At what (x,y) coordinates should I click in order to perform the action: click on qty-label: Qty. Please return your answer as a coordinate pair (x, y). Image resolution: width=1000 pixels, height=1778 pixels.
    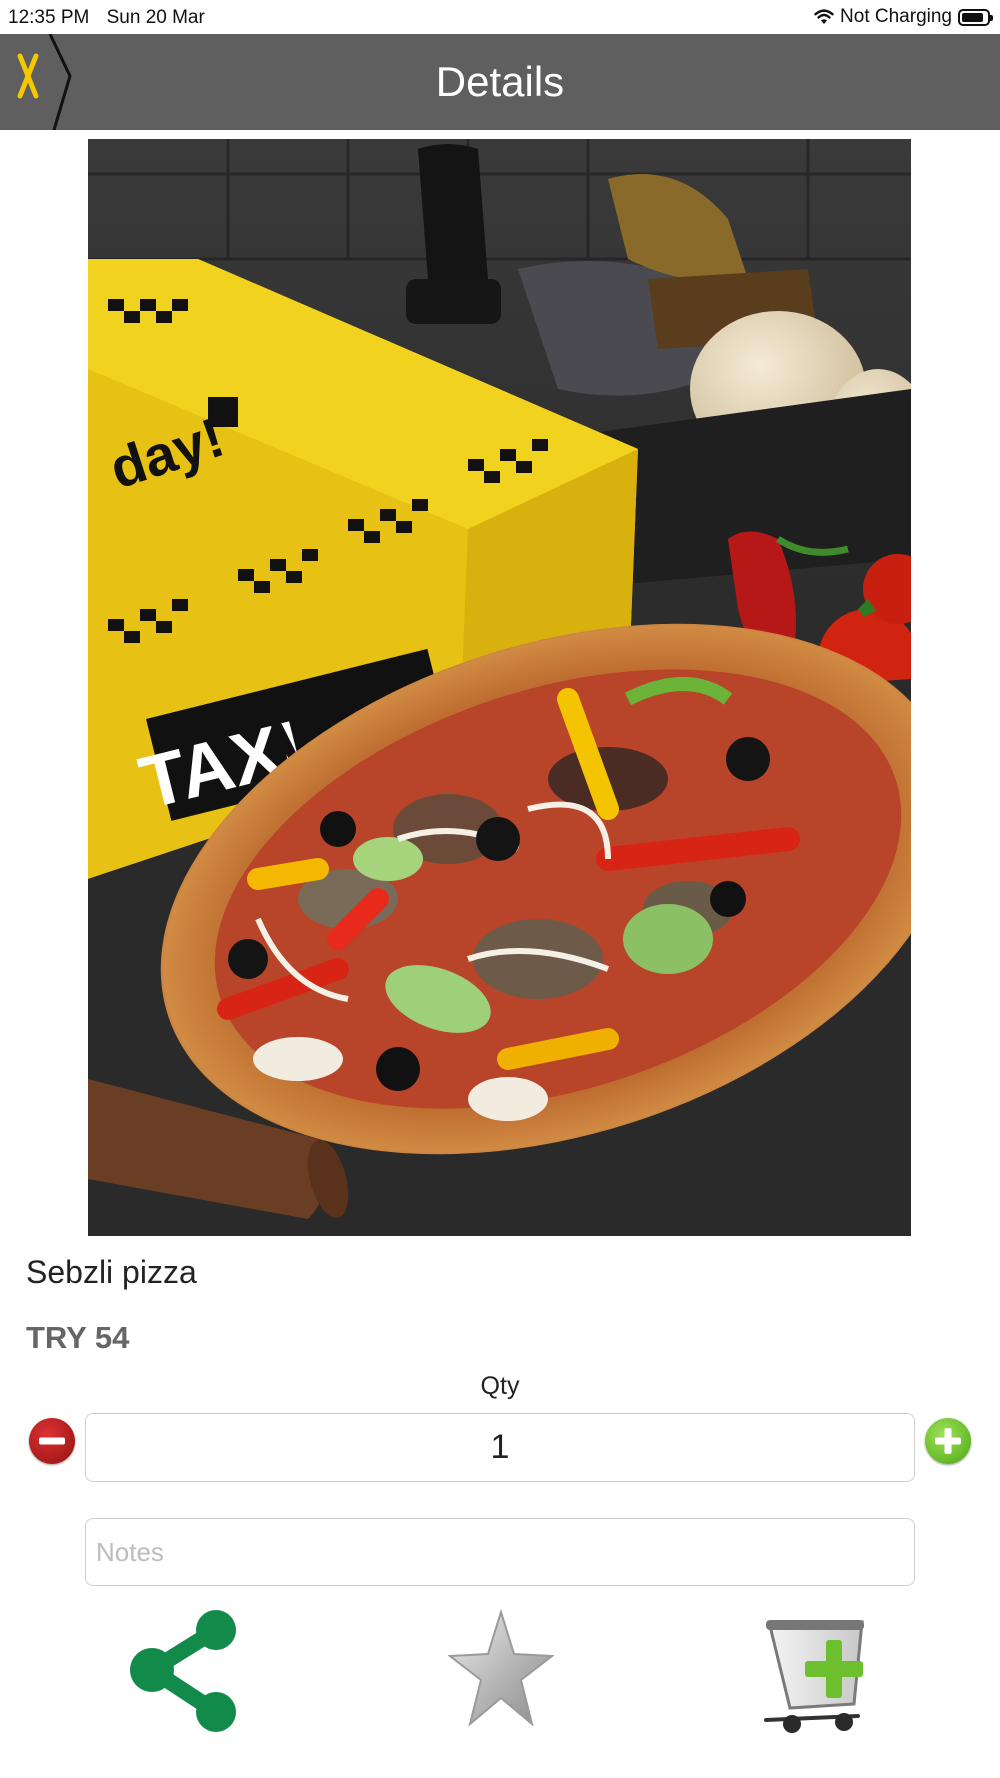
    Looking at the image, I should click on (500, 1386).